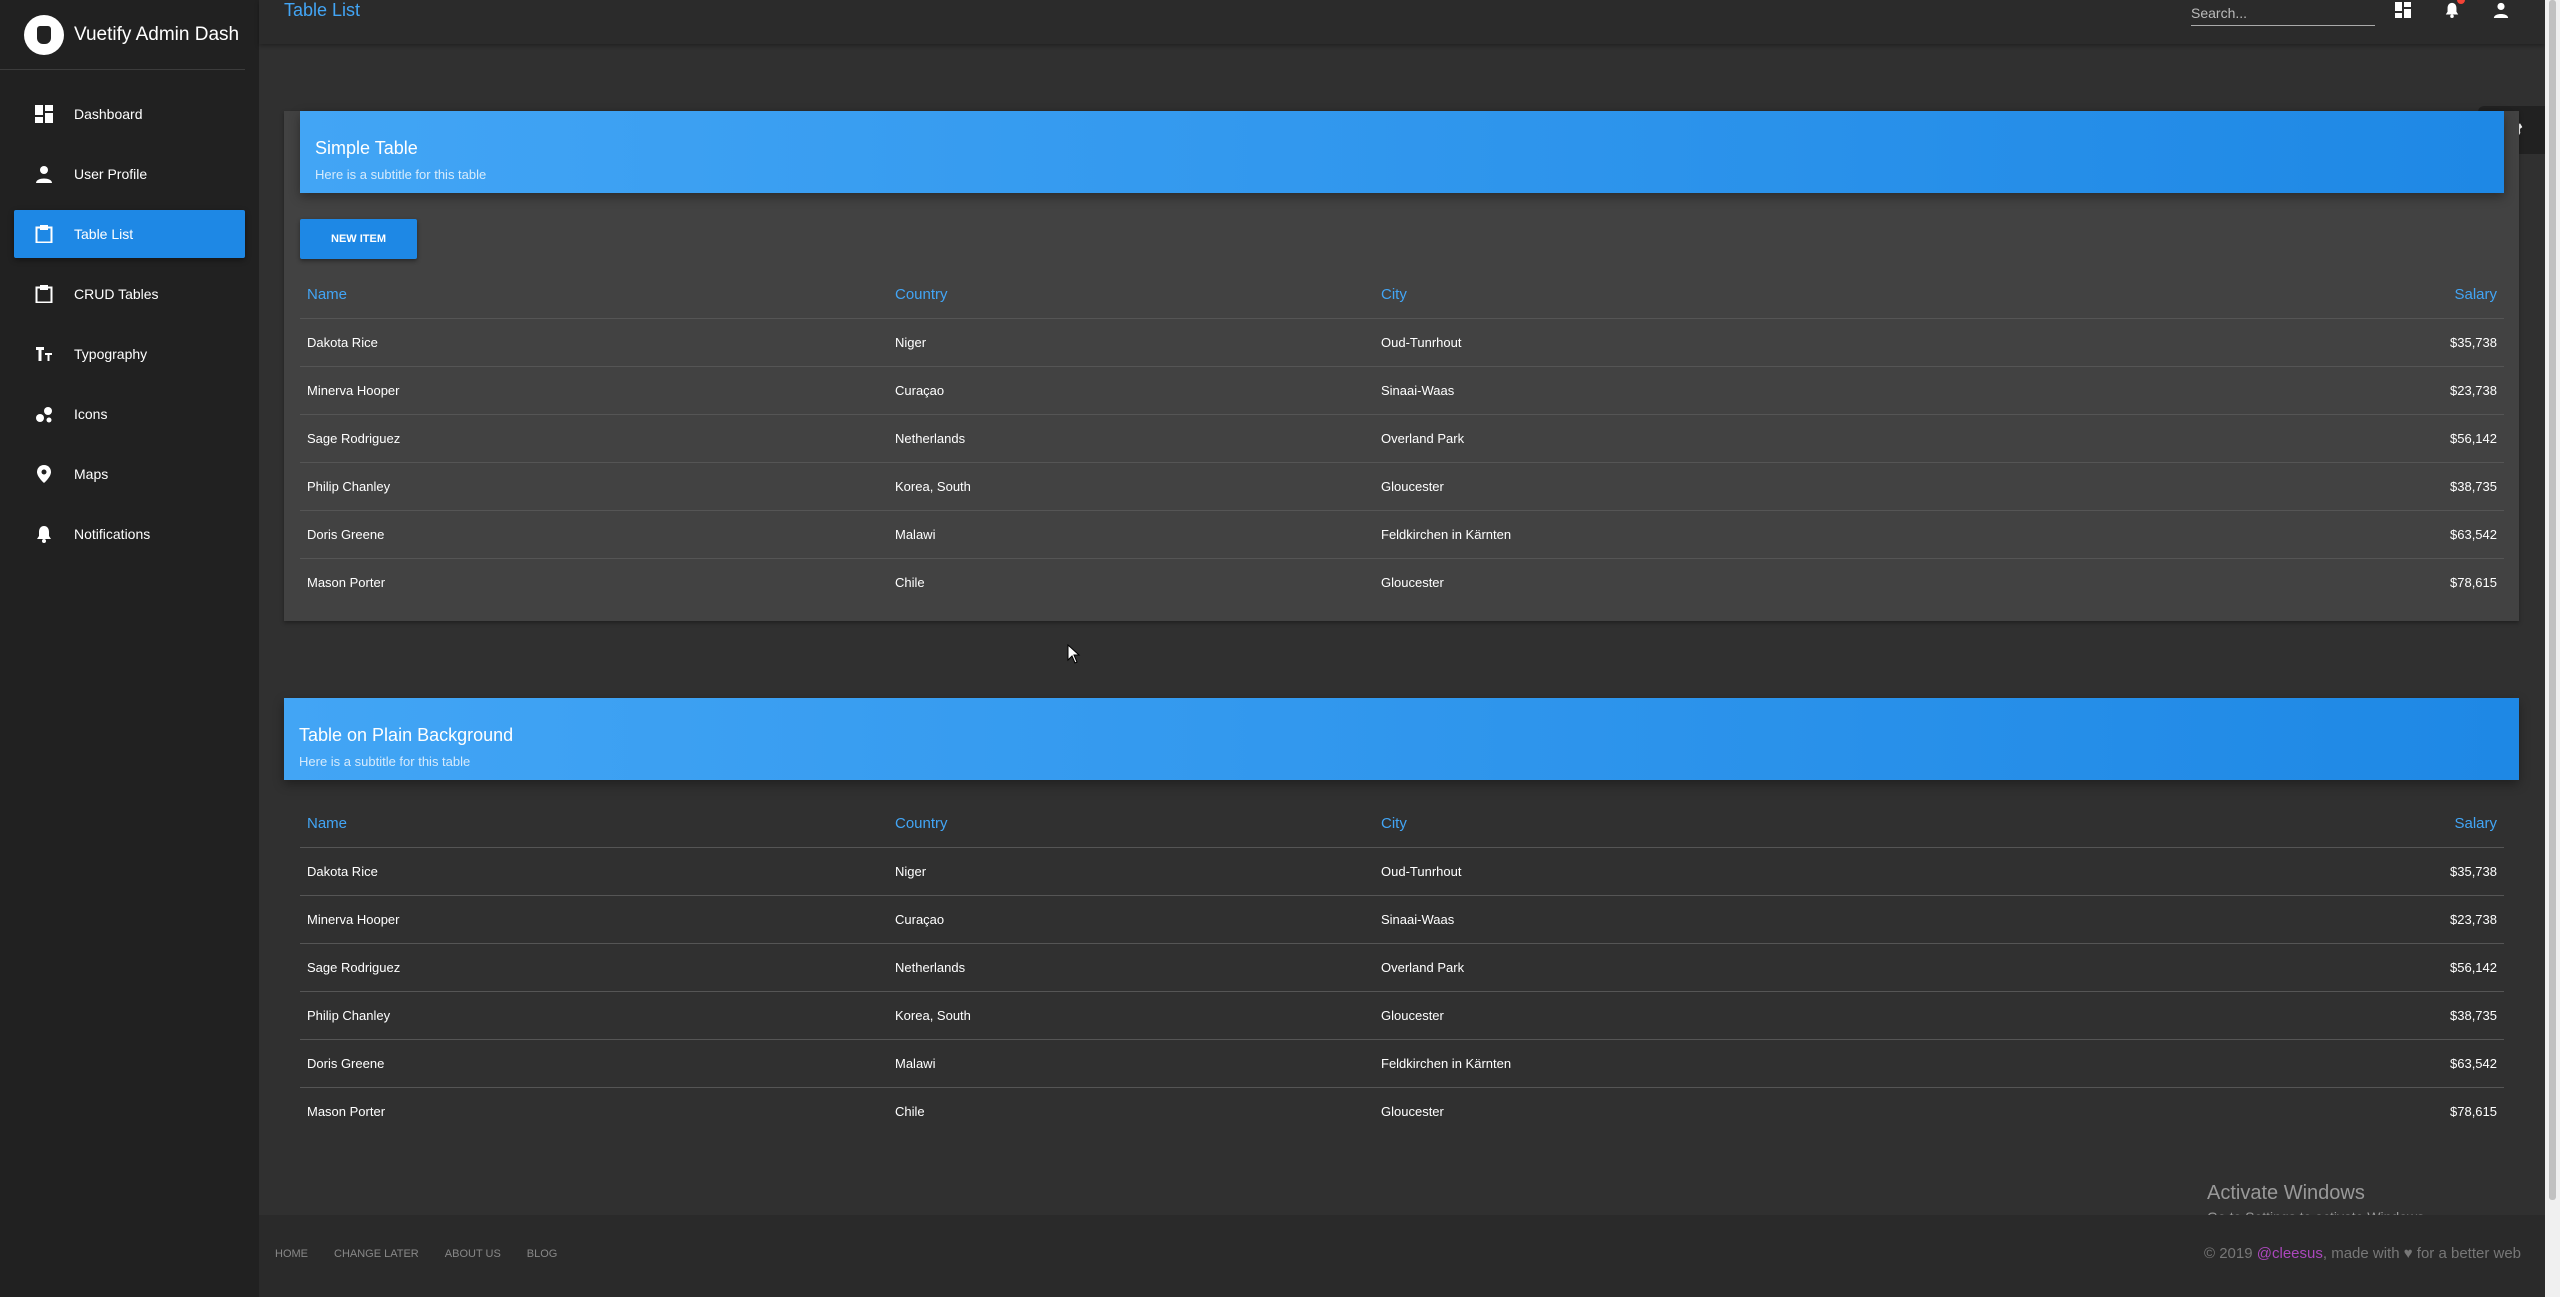 The height and width of the screenshot is (1297, 2560). I want to click on footer-link-home: HOME, so click(291, 1254).